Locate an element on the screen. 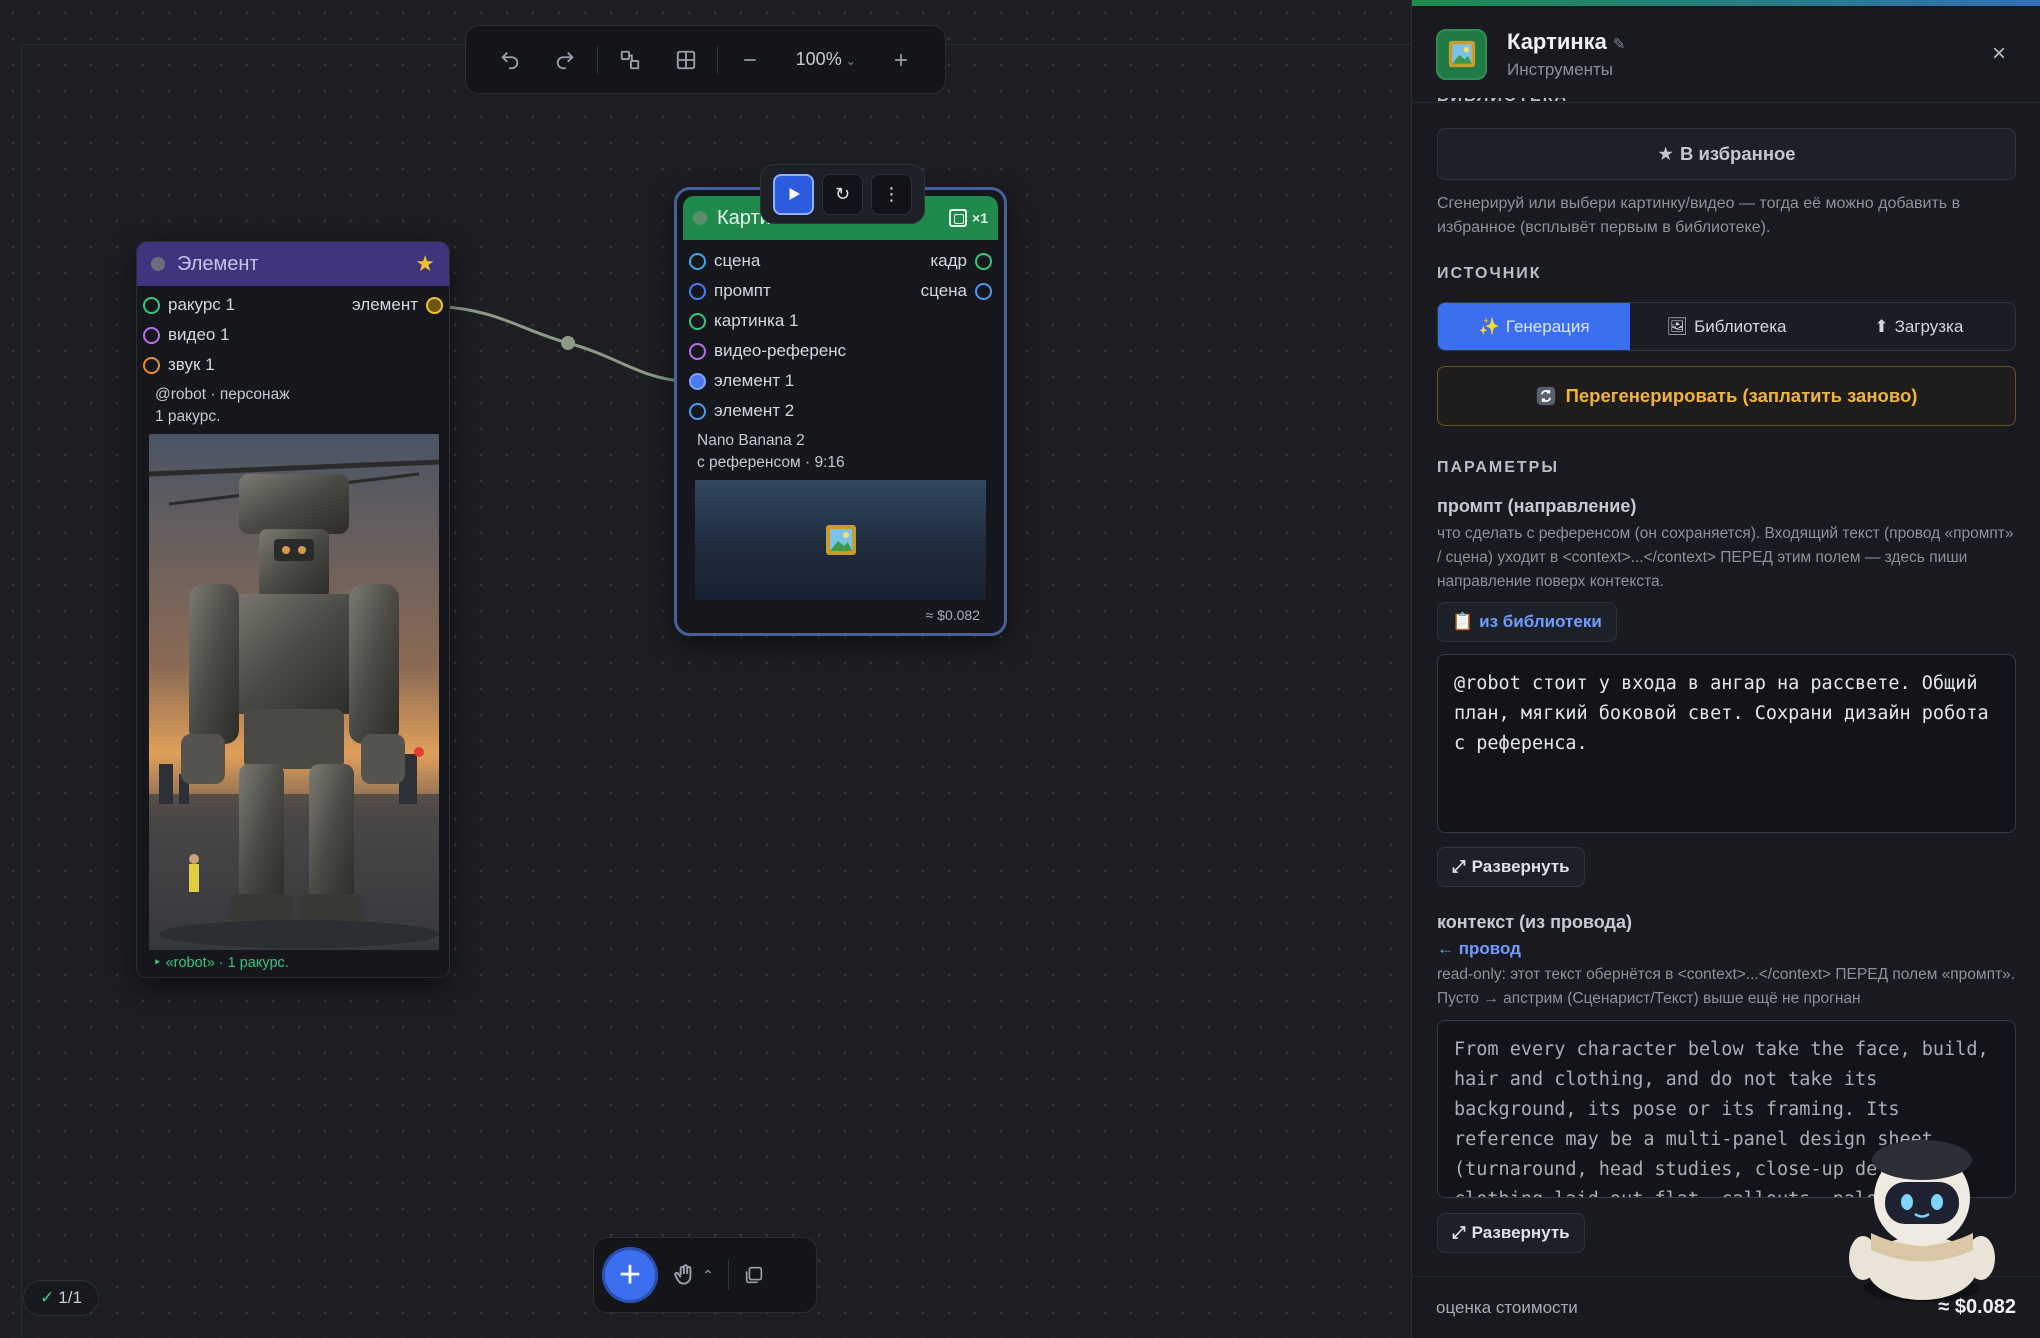 This screenshot has width=2040, height=1338. canvas-toolbar: 100% ⌄ is located at coordinates (705, 59).